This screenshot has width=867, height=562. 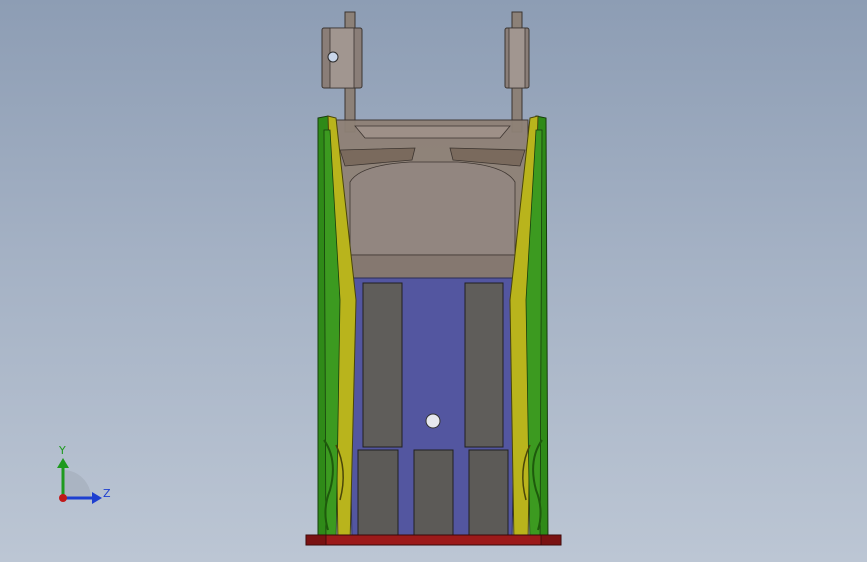 What do you see at coordinates (107, 493) in the screenshot?
I see `z-axis-label: Z` at bounding box center [107, 493].